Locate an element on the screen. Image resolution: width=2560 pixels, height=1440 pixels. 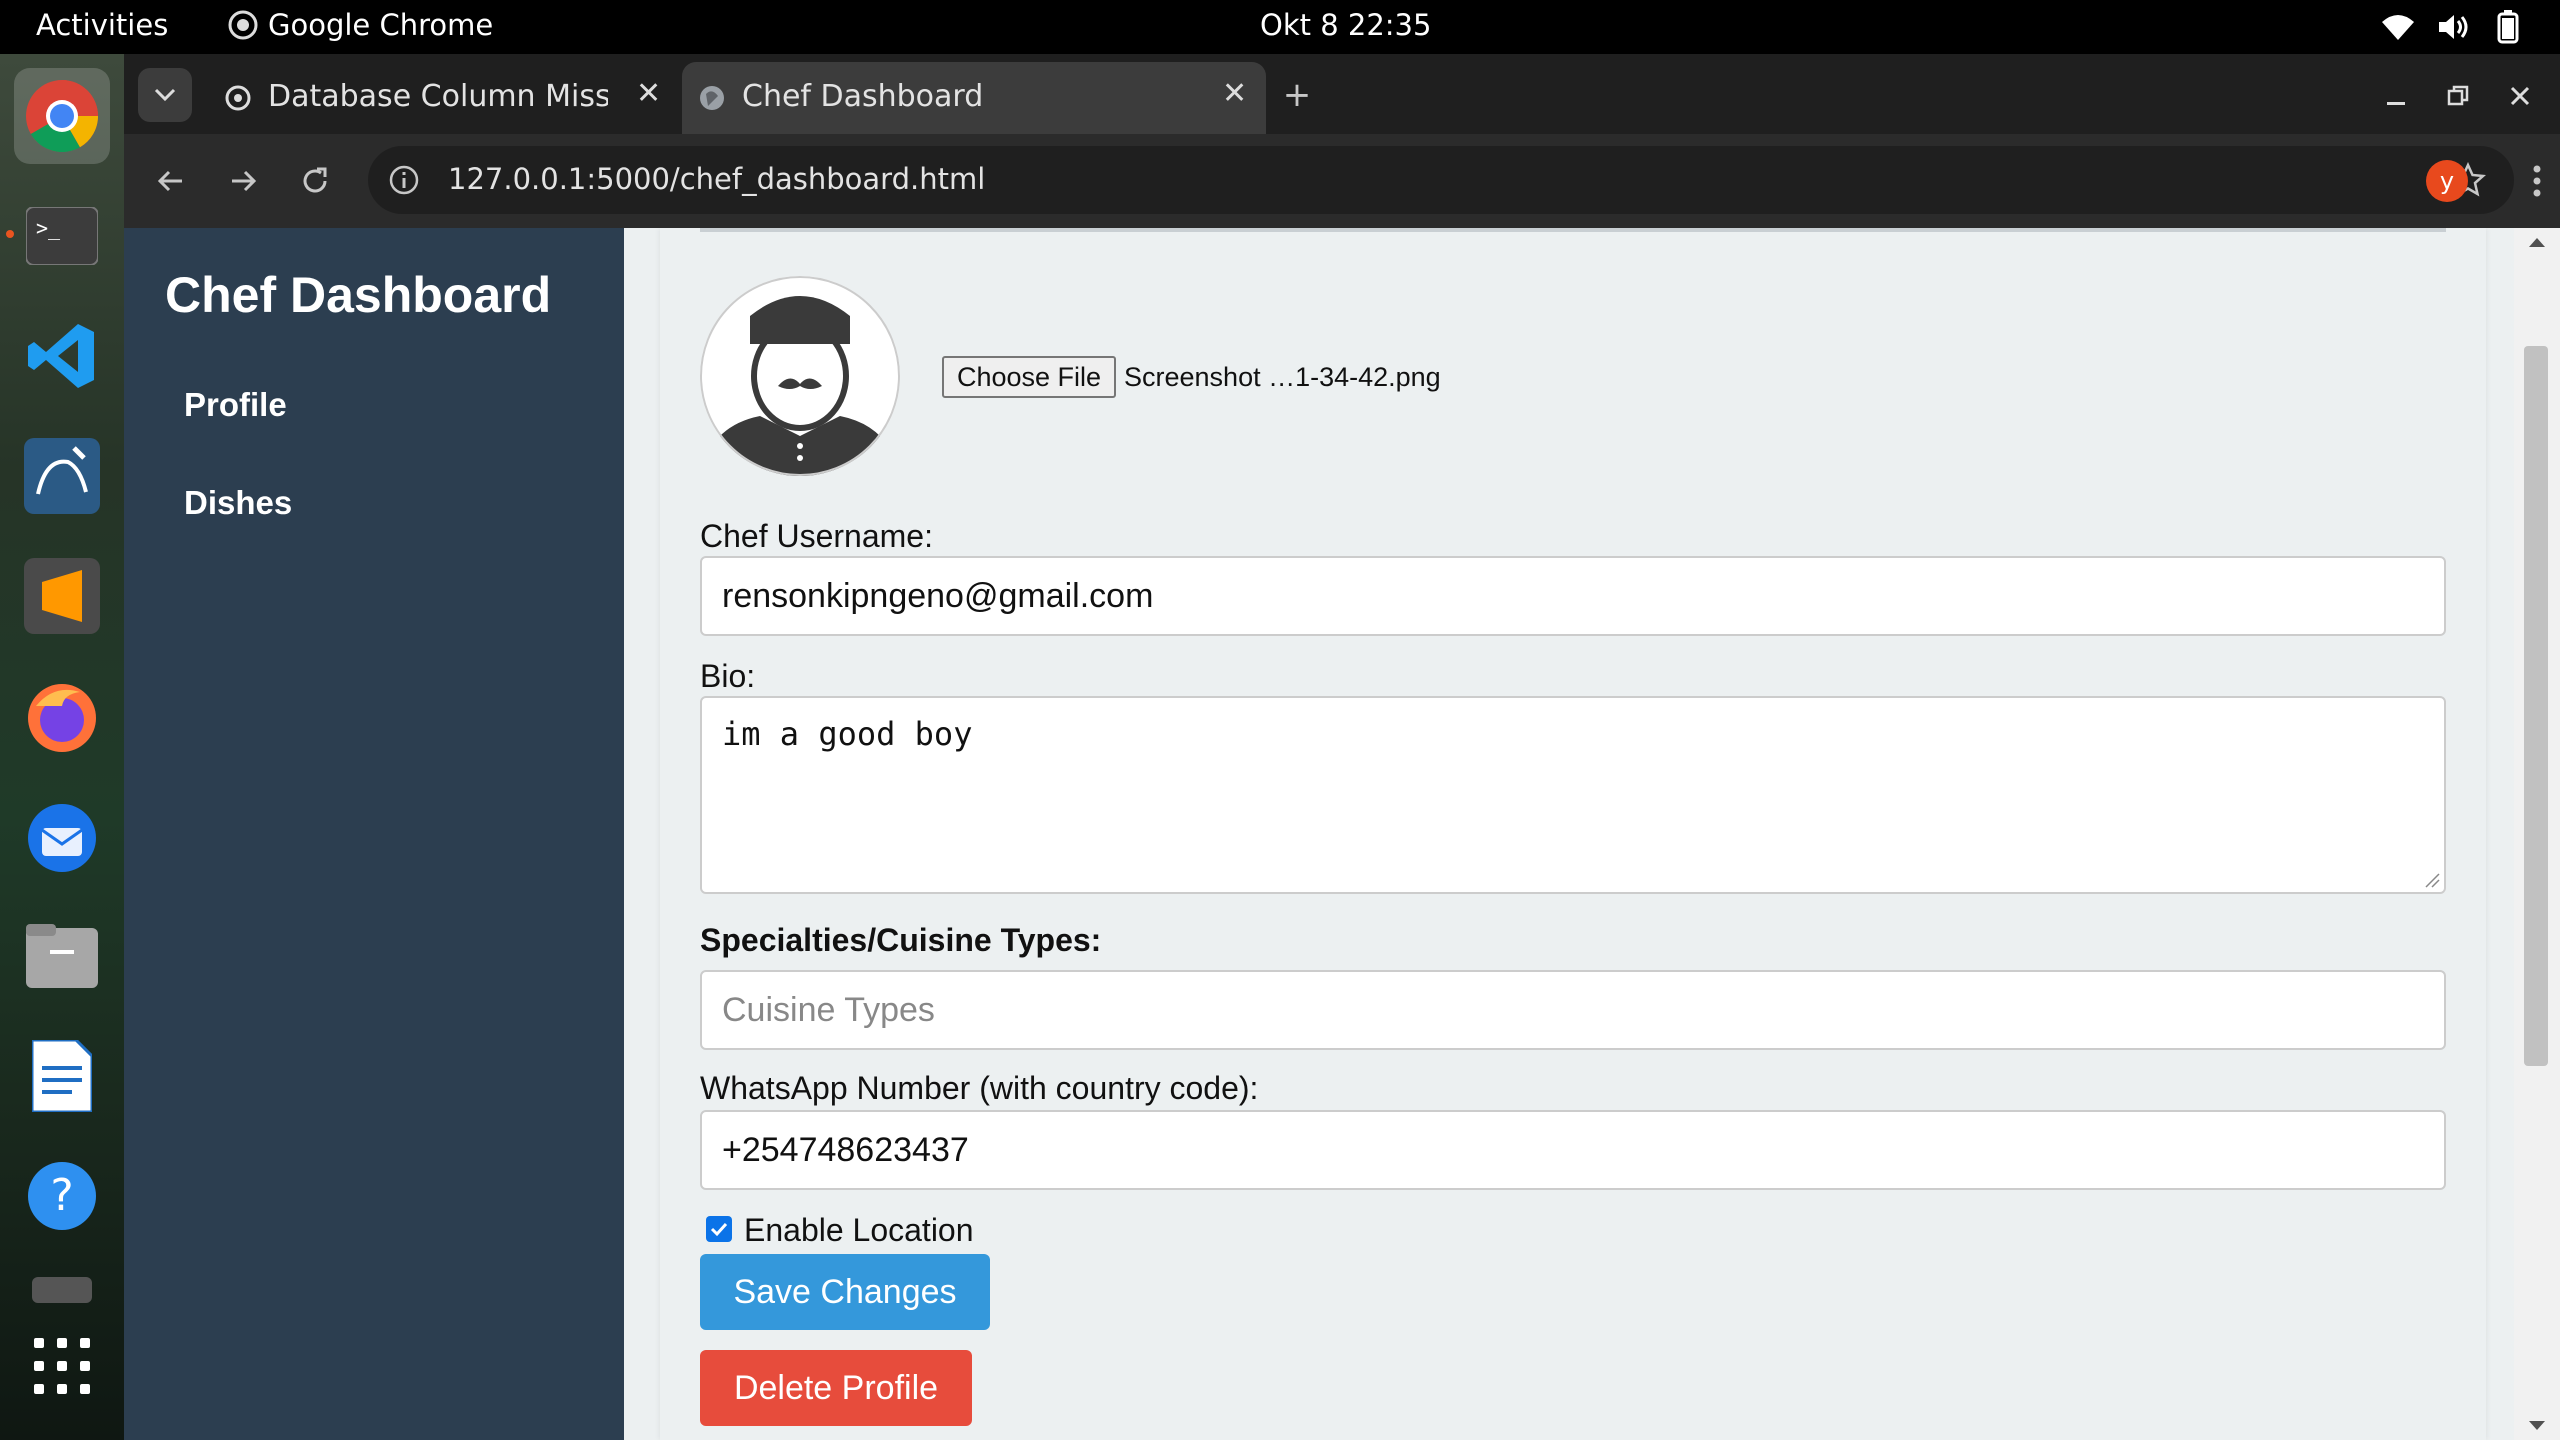
files-icon is located at coordinates (62, 956).